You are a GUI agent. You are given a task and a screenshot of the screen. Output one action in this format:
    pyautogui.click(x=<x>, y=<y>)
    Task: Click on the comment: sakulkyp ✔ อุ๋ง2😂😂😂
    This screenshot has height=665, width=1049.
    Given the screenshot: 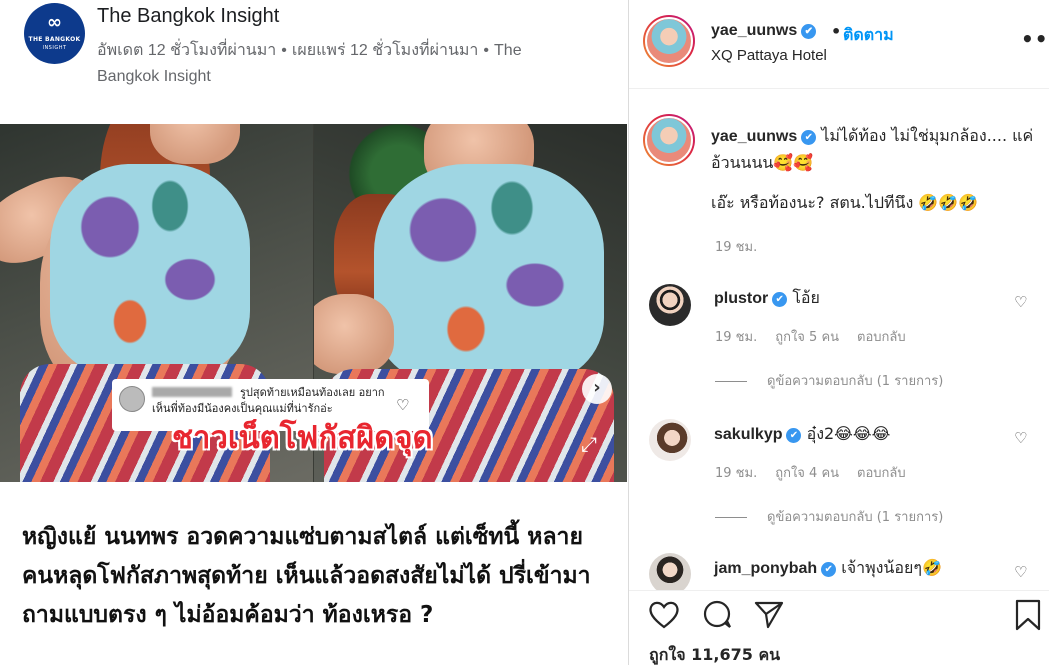 What is the action you would take?
    pyautogui.click(x=802, y=434)
    